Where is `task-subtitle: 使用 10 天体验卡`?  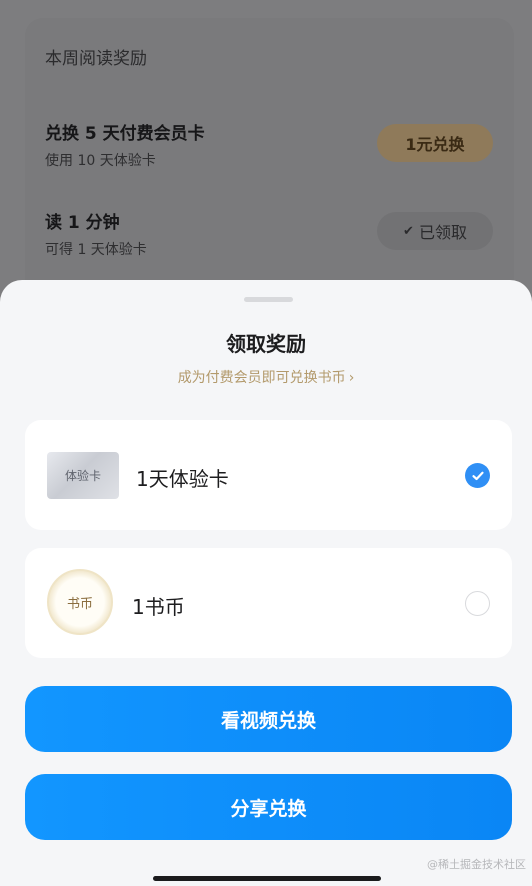 task-subtitle: 使用 10 天体验卡 is located at coordinates (100, 161).